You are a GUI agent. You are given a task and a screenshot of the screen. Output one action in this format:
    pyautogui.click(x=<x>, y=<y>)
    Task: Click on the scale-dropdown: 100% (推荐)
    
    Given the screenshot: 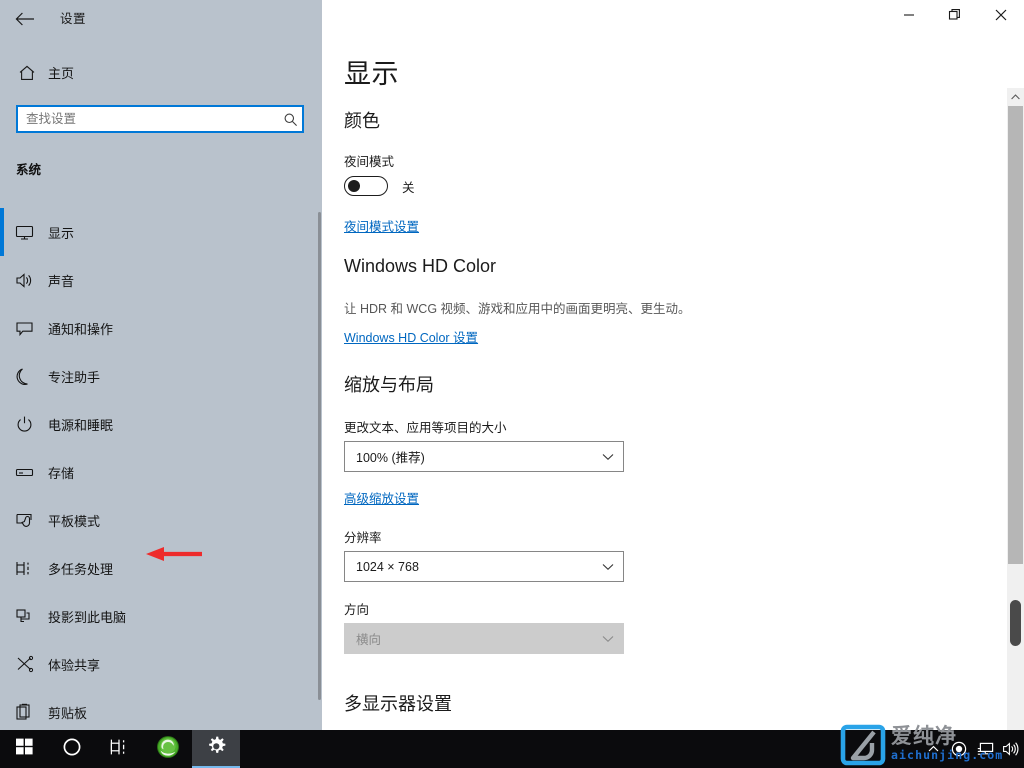 What is the action you would take?
    pyautogui.click(x=484, y=456)
    